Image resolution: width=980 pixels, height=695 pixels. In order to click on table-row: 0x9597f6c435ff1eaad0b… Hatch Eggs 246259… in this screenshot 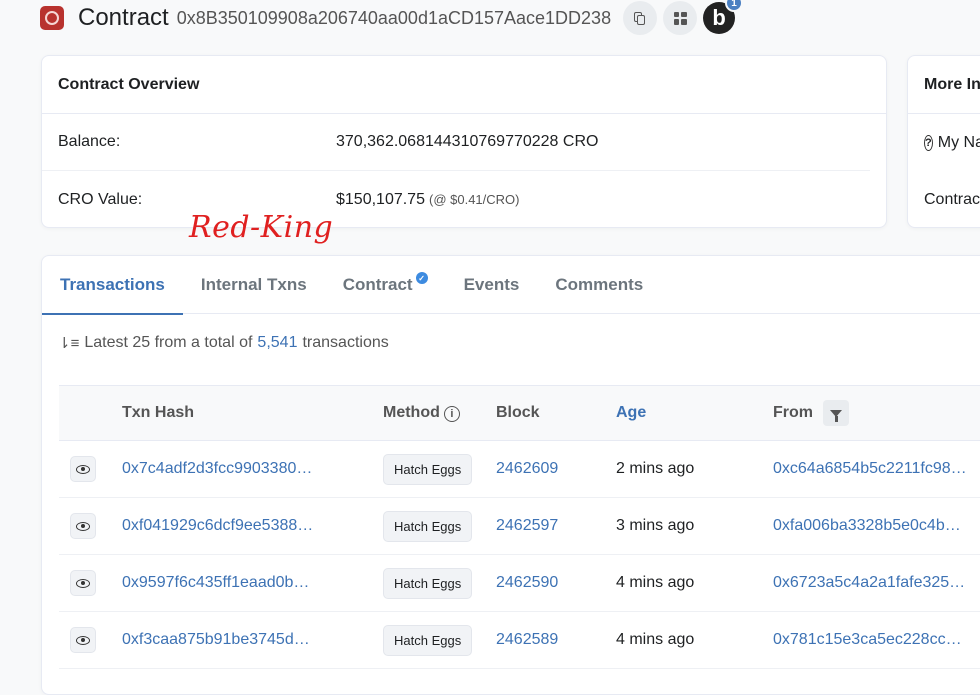, I will do `click(519, 583)`.